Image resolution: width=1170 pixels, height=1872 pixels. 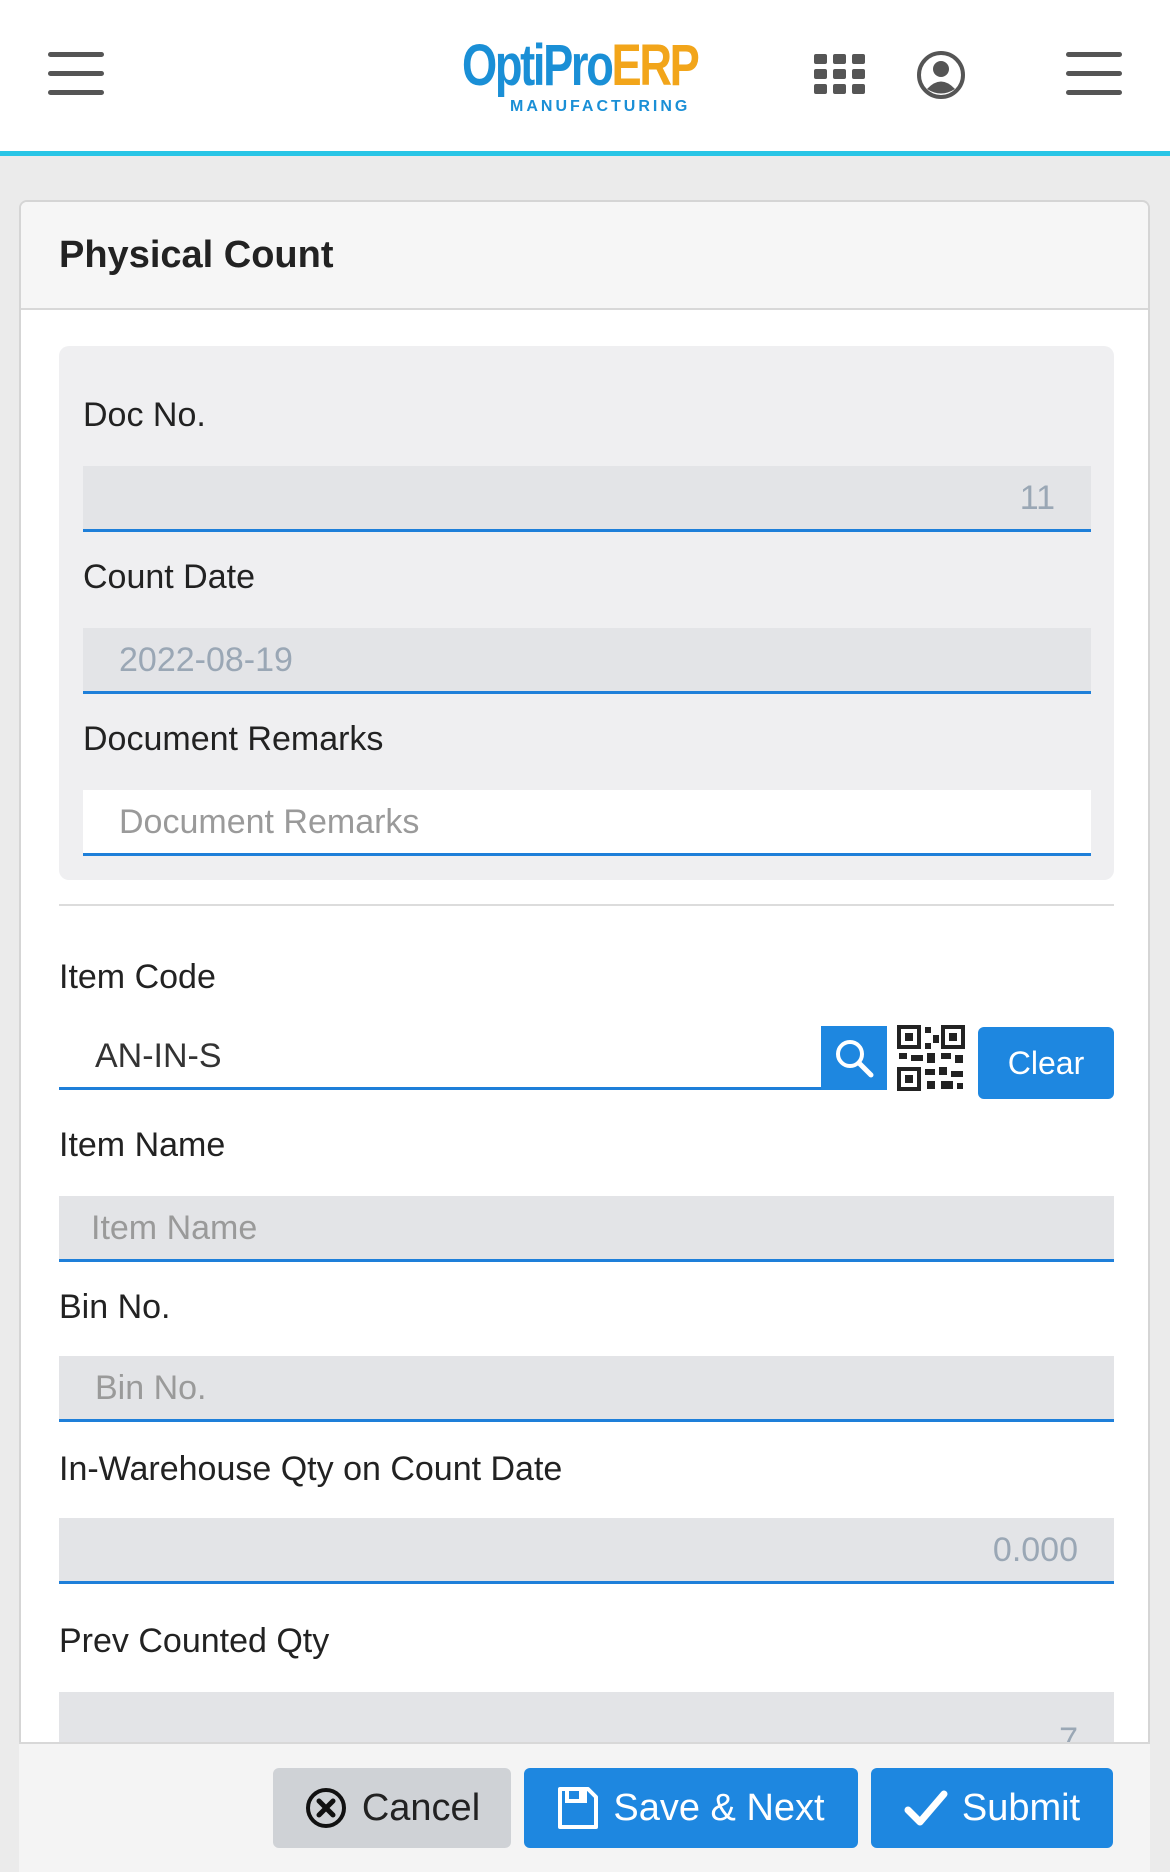 I want to click on bin-no-field: Bin No., so click(x=586, y=1389).